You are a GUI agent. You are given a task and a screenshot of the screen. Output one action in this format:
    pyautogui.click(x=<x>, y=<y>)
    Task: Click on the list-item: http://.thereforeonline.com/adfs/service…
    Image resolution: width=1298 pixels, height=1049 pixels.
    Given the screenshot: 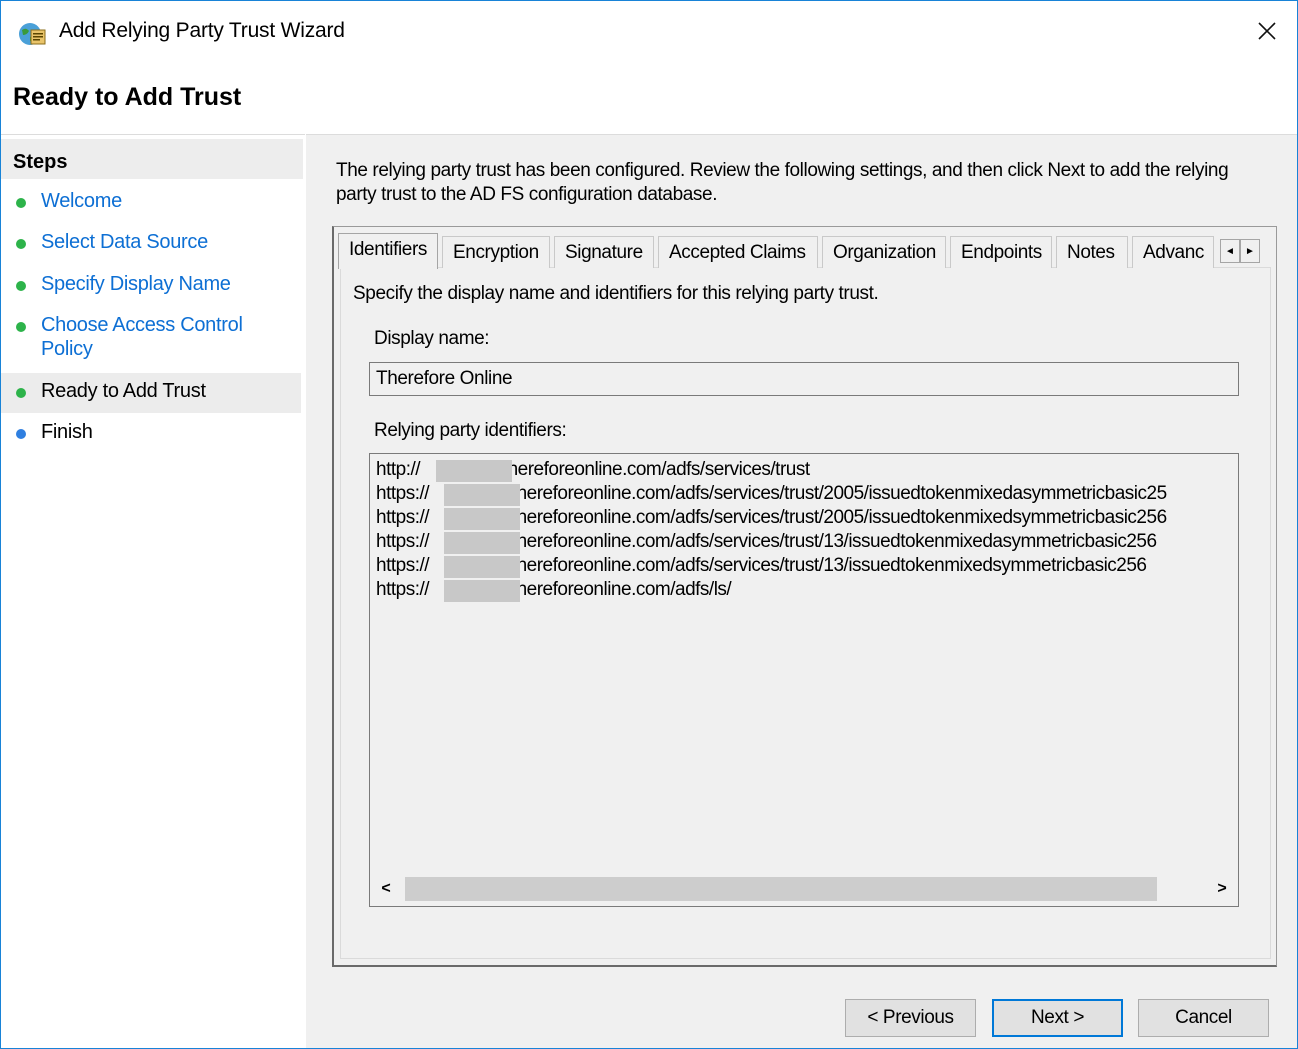 What is the action you would take?
    pyautogui.click(x=593, y=470)
    